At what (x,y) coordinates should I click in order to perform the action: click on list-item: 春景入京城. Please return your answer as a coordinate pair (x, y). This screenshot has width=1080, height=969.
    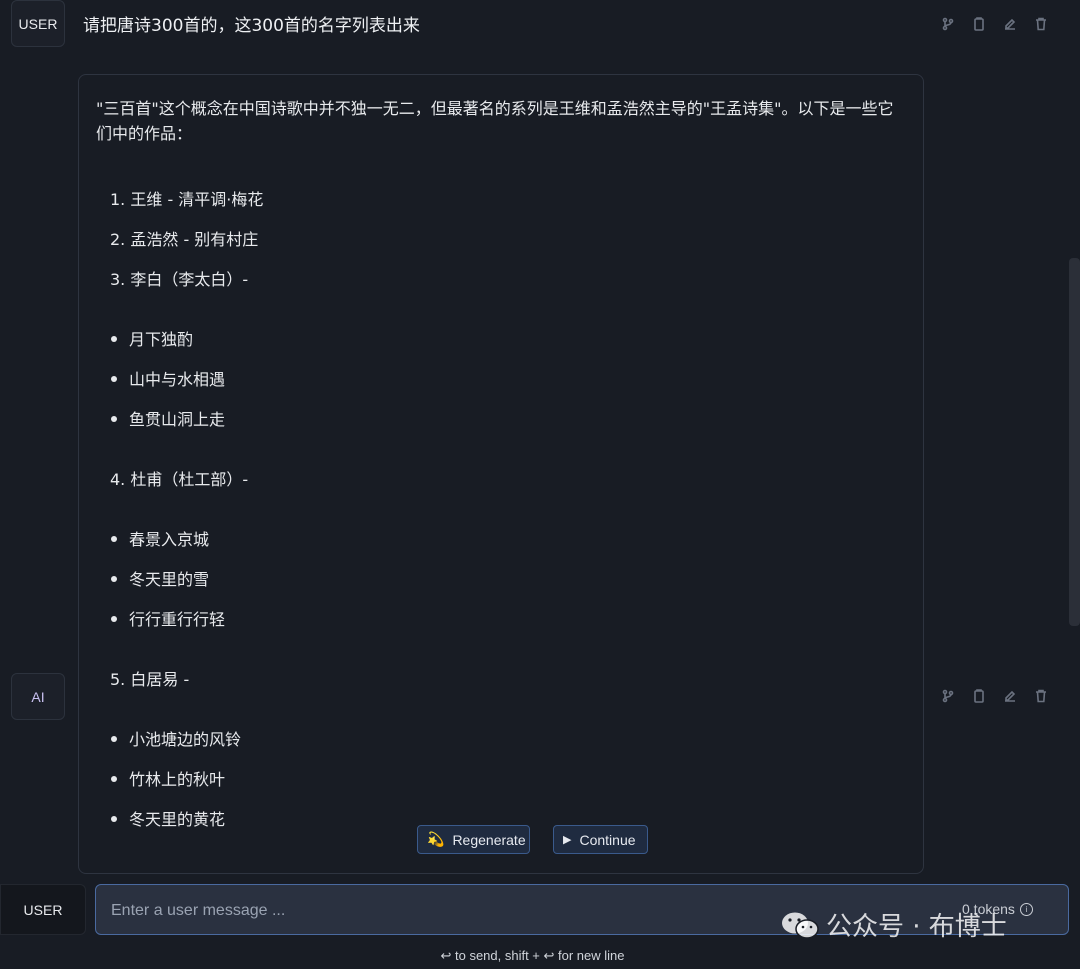
    Looking at the image, I should click on (160, 538).